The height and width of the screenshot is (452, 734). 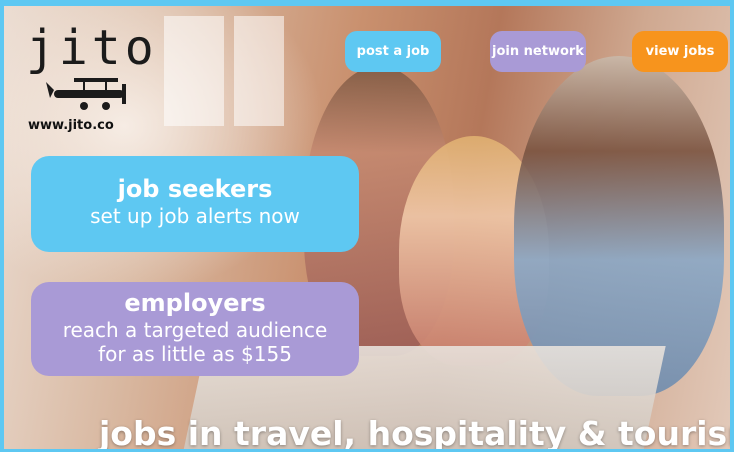 What do you see at coordinates (71, 125) in the screenshot?
I see `website-url: www.jito.co` at bounding box center [71, 125].